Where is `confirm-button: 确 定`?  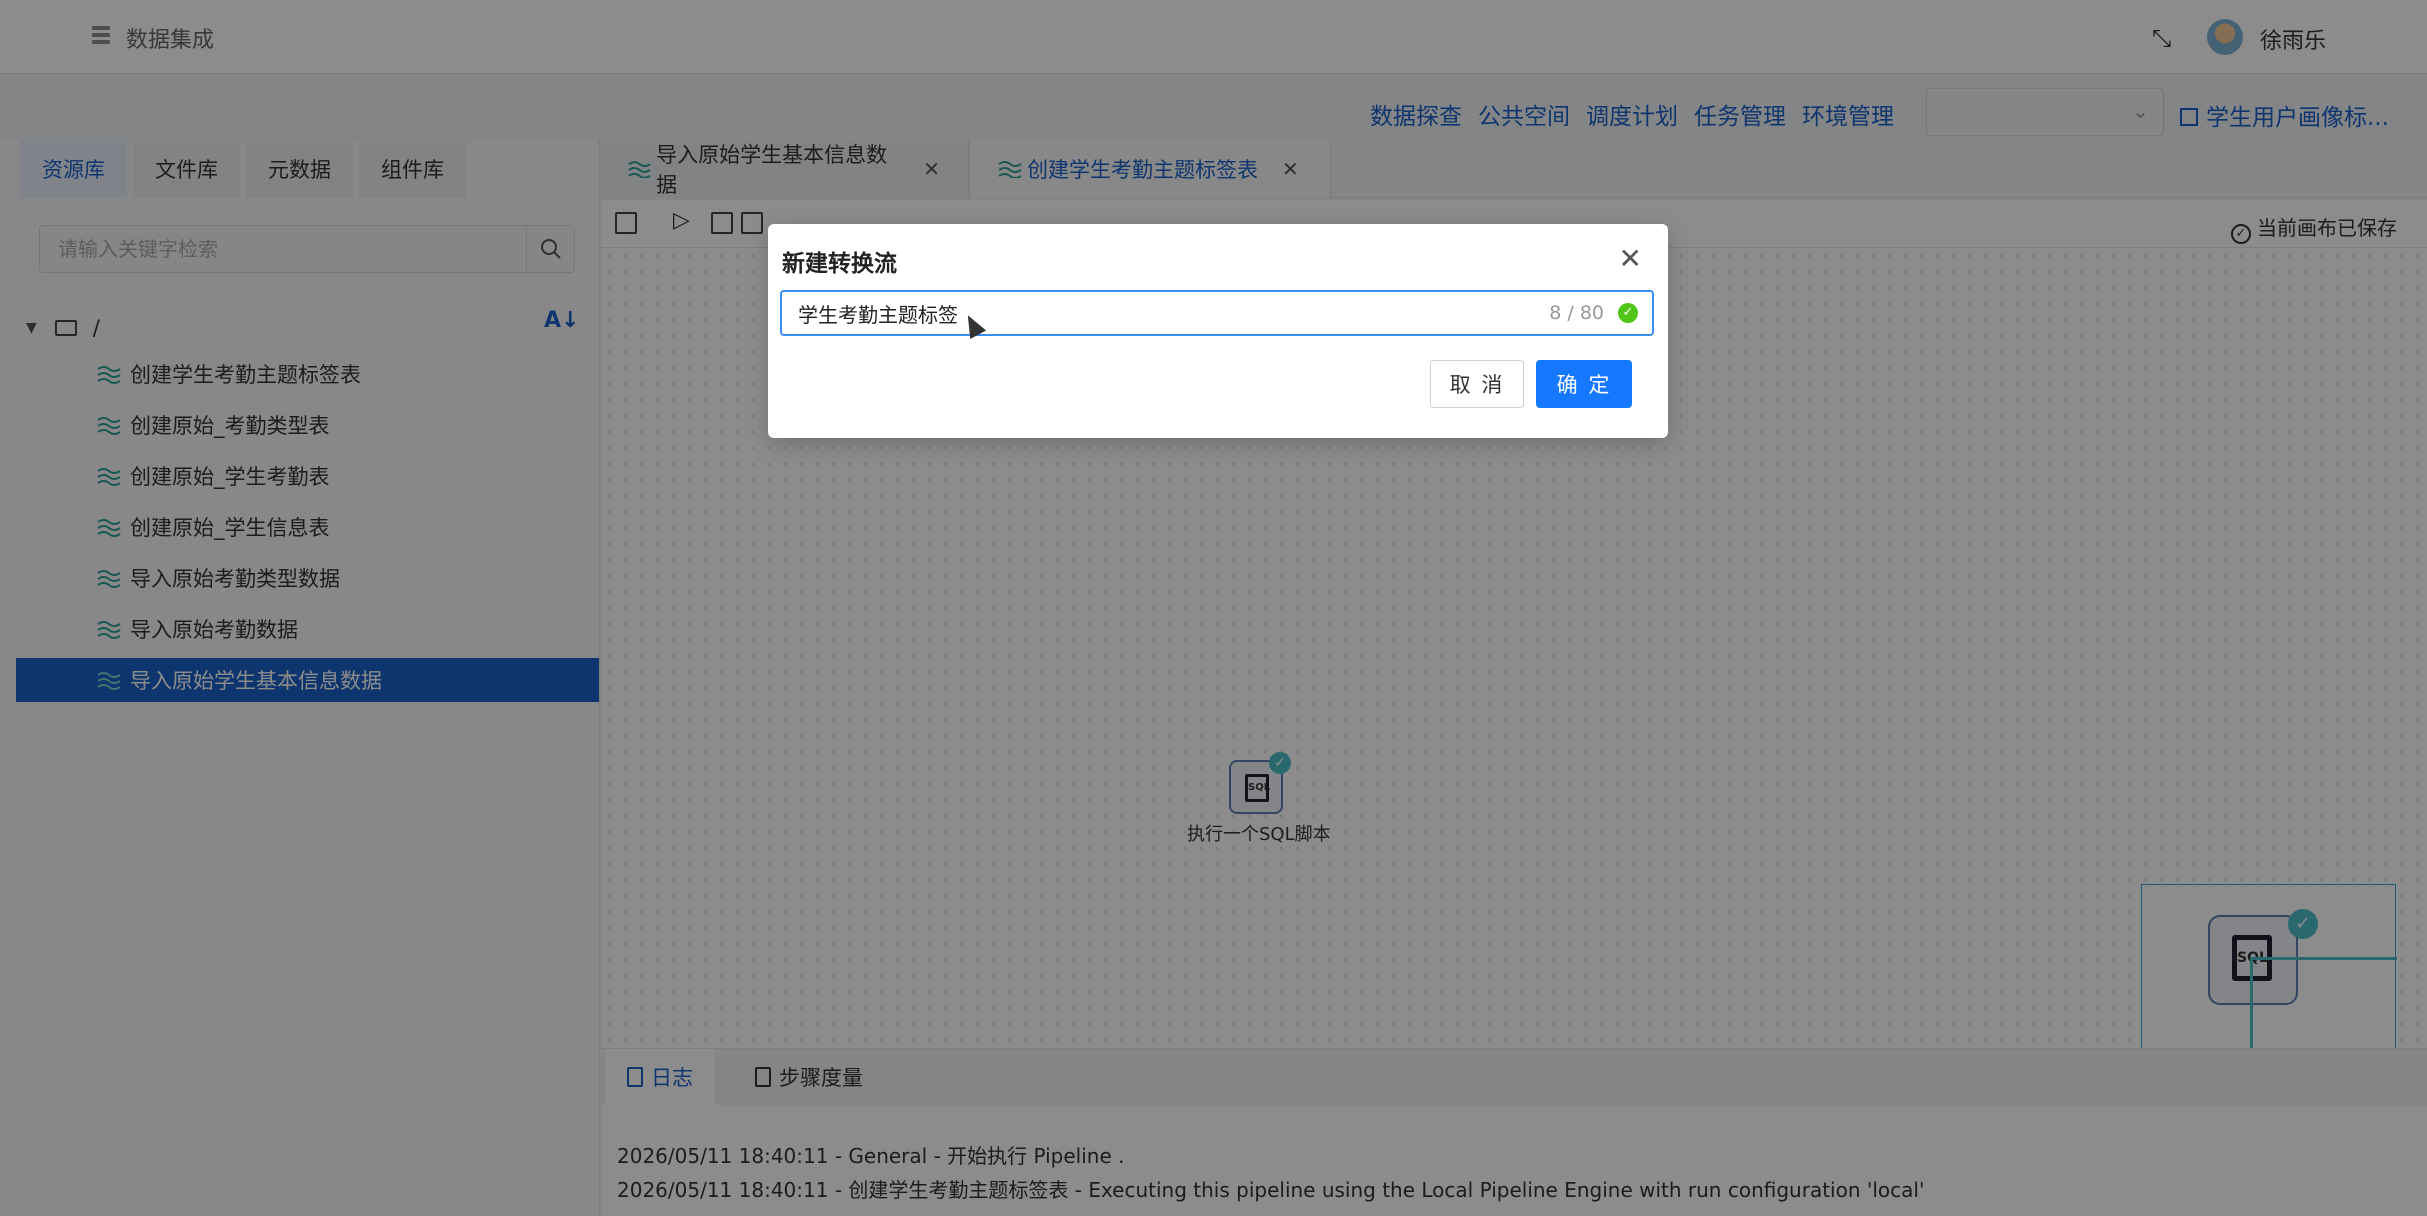 confirm-button: 确 定 is located at coordinates (1584, 384).